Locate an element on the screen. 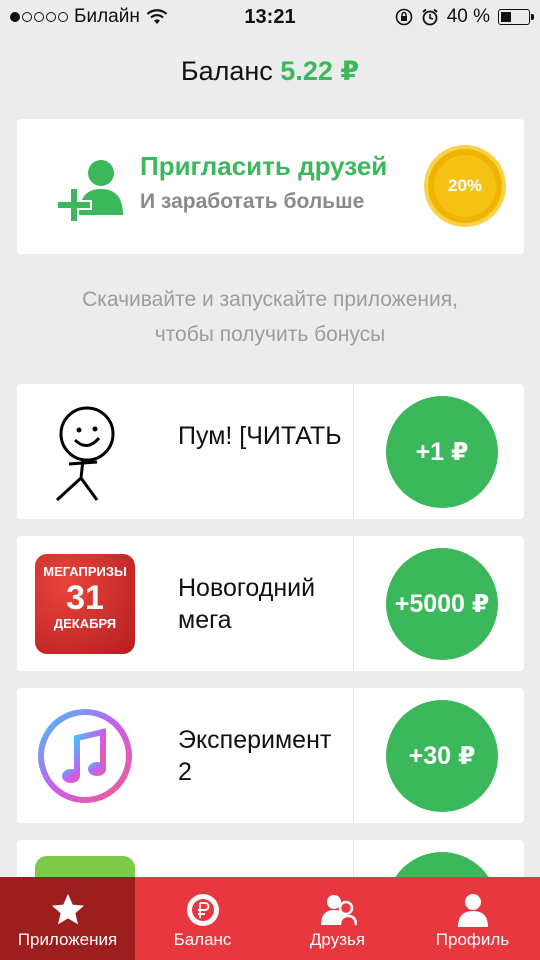  tab-bar: Приложения Баланс Друзья Профиль is located at coordinates (270, 918).